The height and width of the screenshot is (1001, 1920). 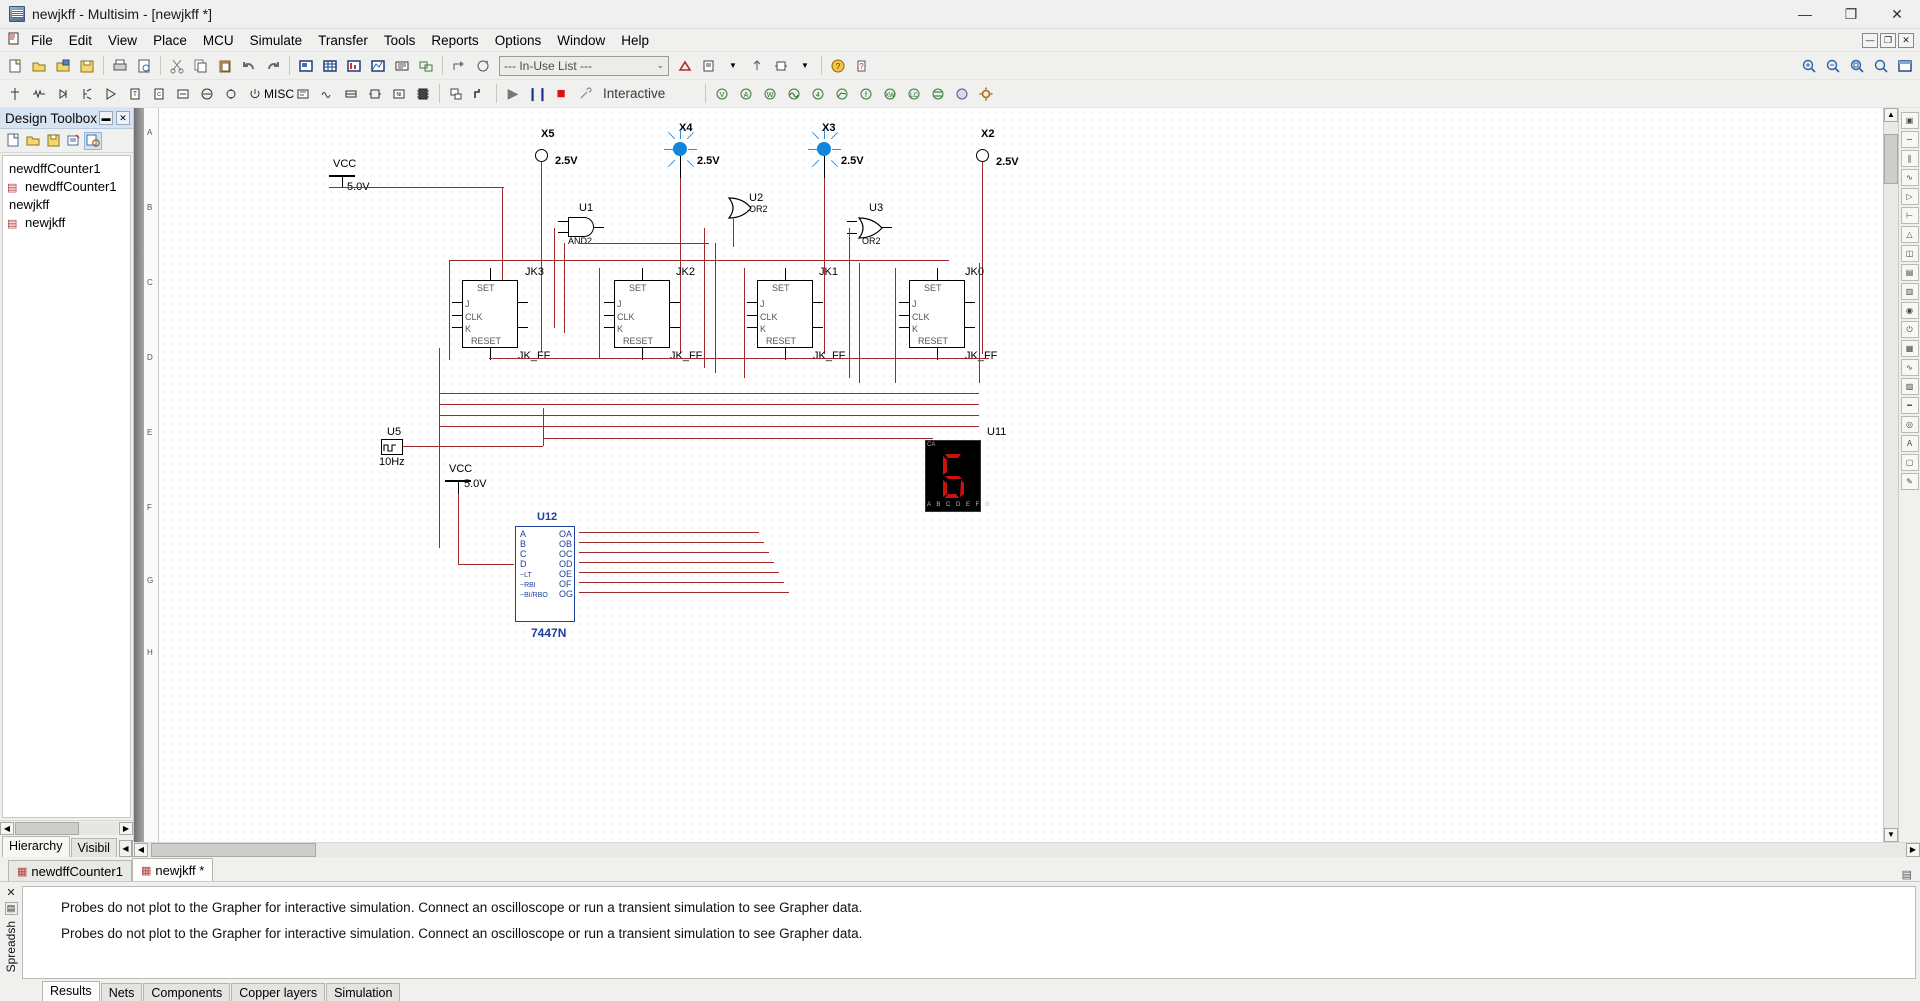 What do you see at coordinates (1881, 66) in the screenshot?
I see `zoom-fit-icon` at bounding box center [1881, 66].